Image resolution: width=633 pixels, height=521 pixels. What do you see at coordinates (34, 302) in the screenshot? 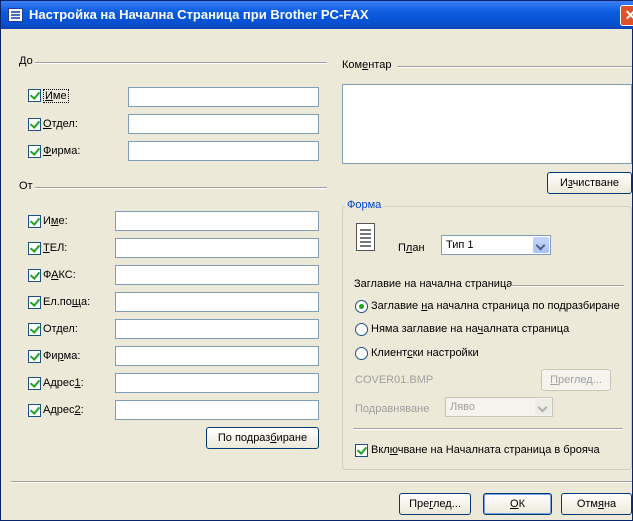
I see `from-email-checkbox` at bounding box center [34, 302].